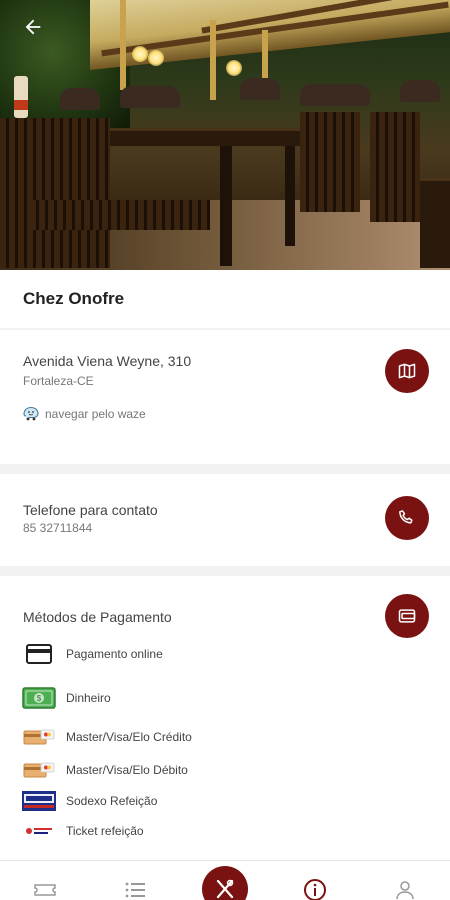  I want to click on payment-method-debit: Master/Visa/Elo Débito, so click(105, 770).